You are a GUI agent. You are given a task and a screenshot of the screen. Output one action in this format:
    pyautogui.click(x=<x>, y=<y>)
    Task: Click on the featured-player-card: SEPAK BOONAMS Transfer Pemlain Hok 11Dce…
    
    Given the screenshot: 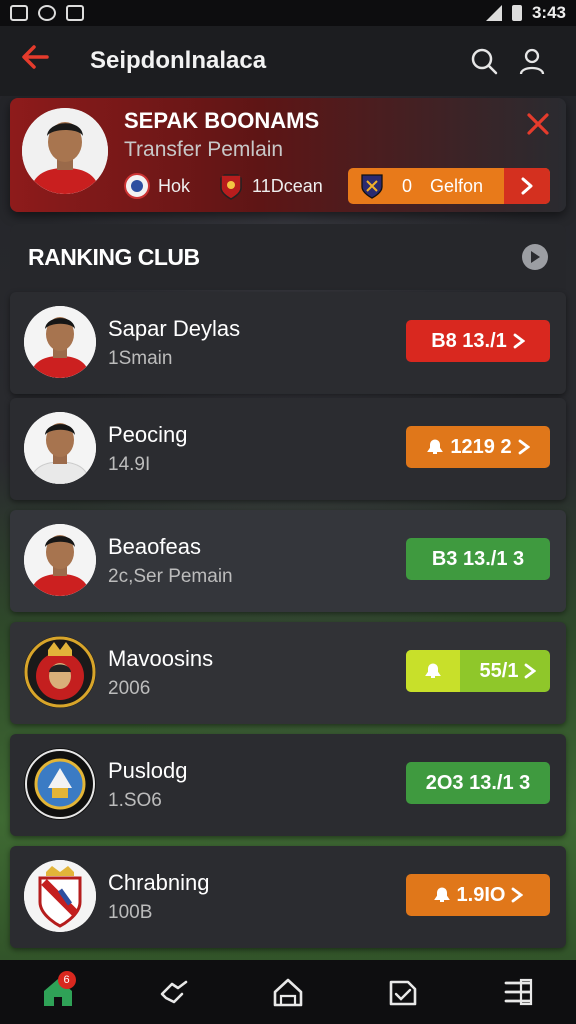 What is the action you would take?
    pyautogui.click(x=288, y=155)
    